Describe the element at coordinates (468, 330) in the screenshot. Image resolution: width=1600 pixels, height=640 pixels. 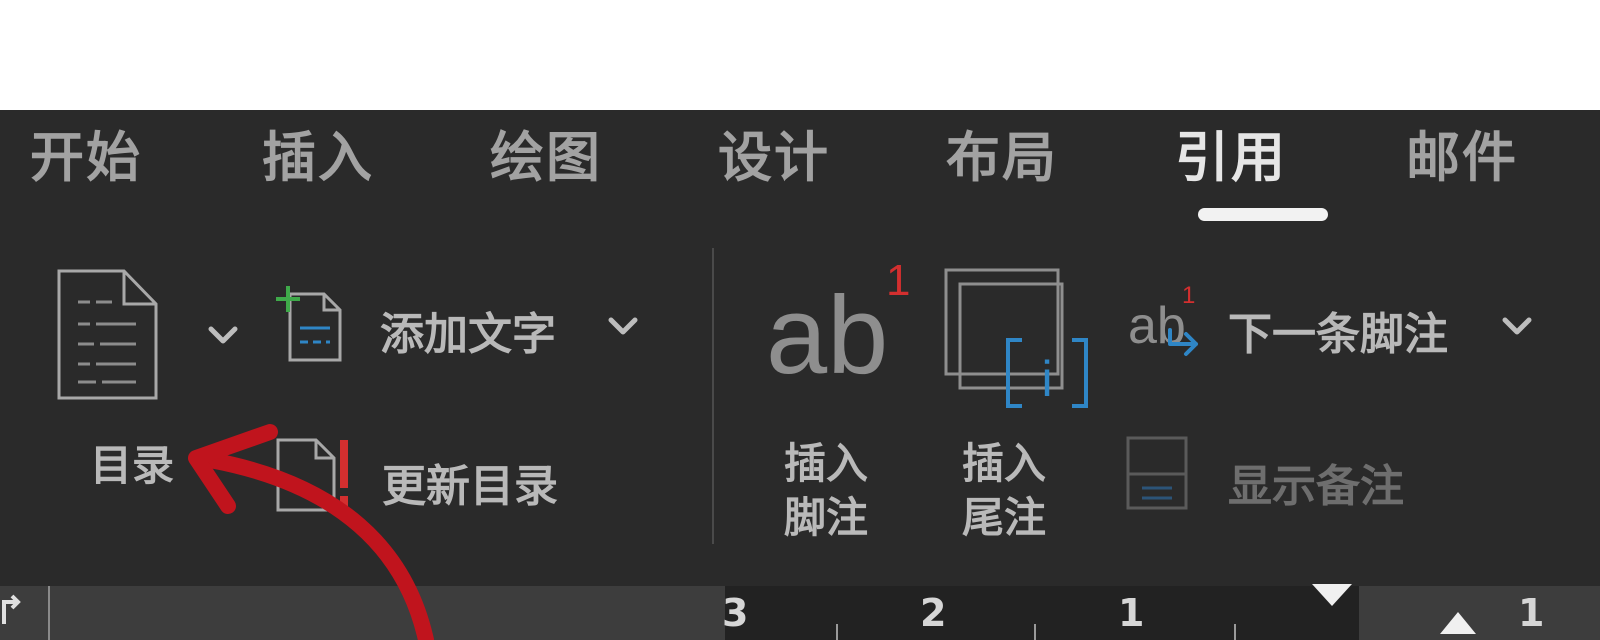
I see `add-text-label: 添加文字` at that location.